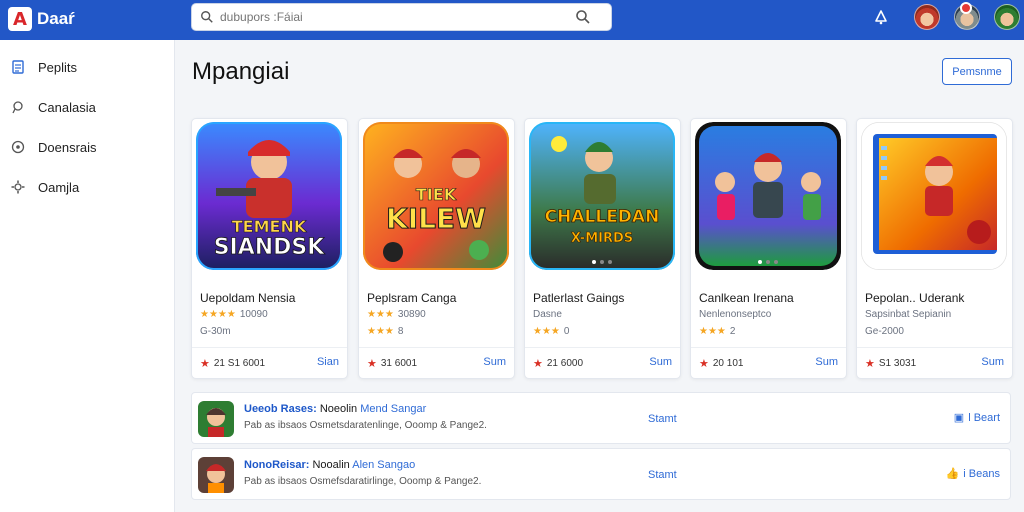  What do you see at coordinates (908, 314) in the screenshot?
I see `game-meta: Sapsinbat Sepianin` at bounding box center [908, 314].